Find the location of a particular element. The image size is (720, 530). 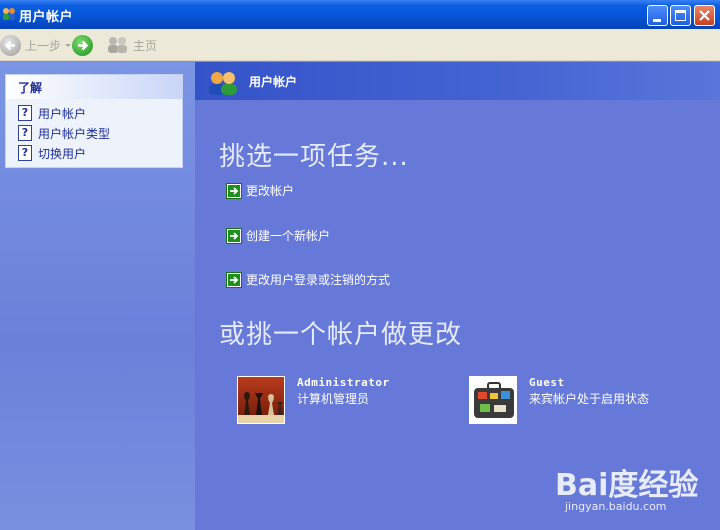

back-button: 上一步 is located at coordinates (36, 45).